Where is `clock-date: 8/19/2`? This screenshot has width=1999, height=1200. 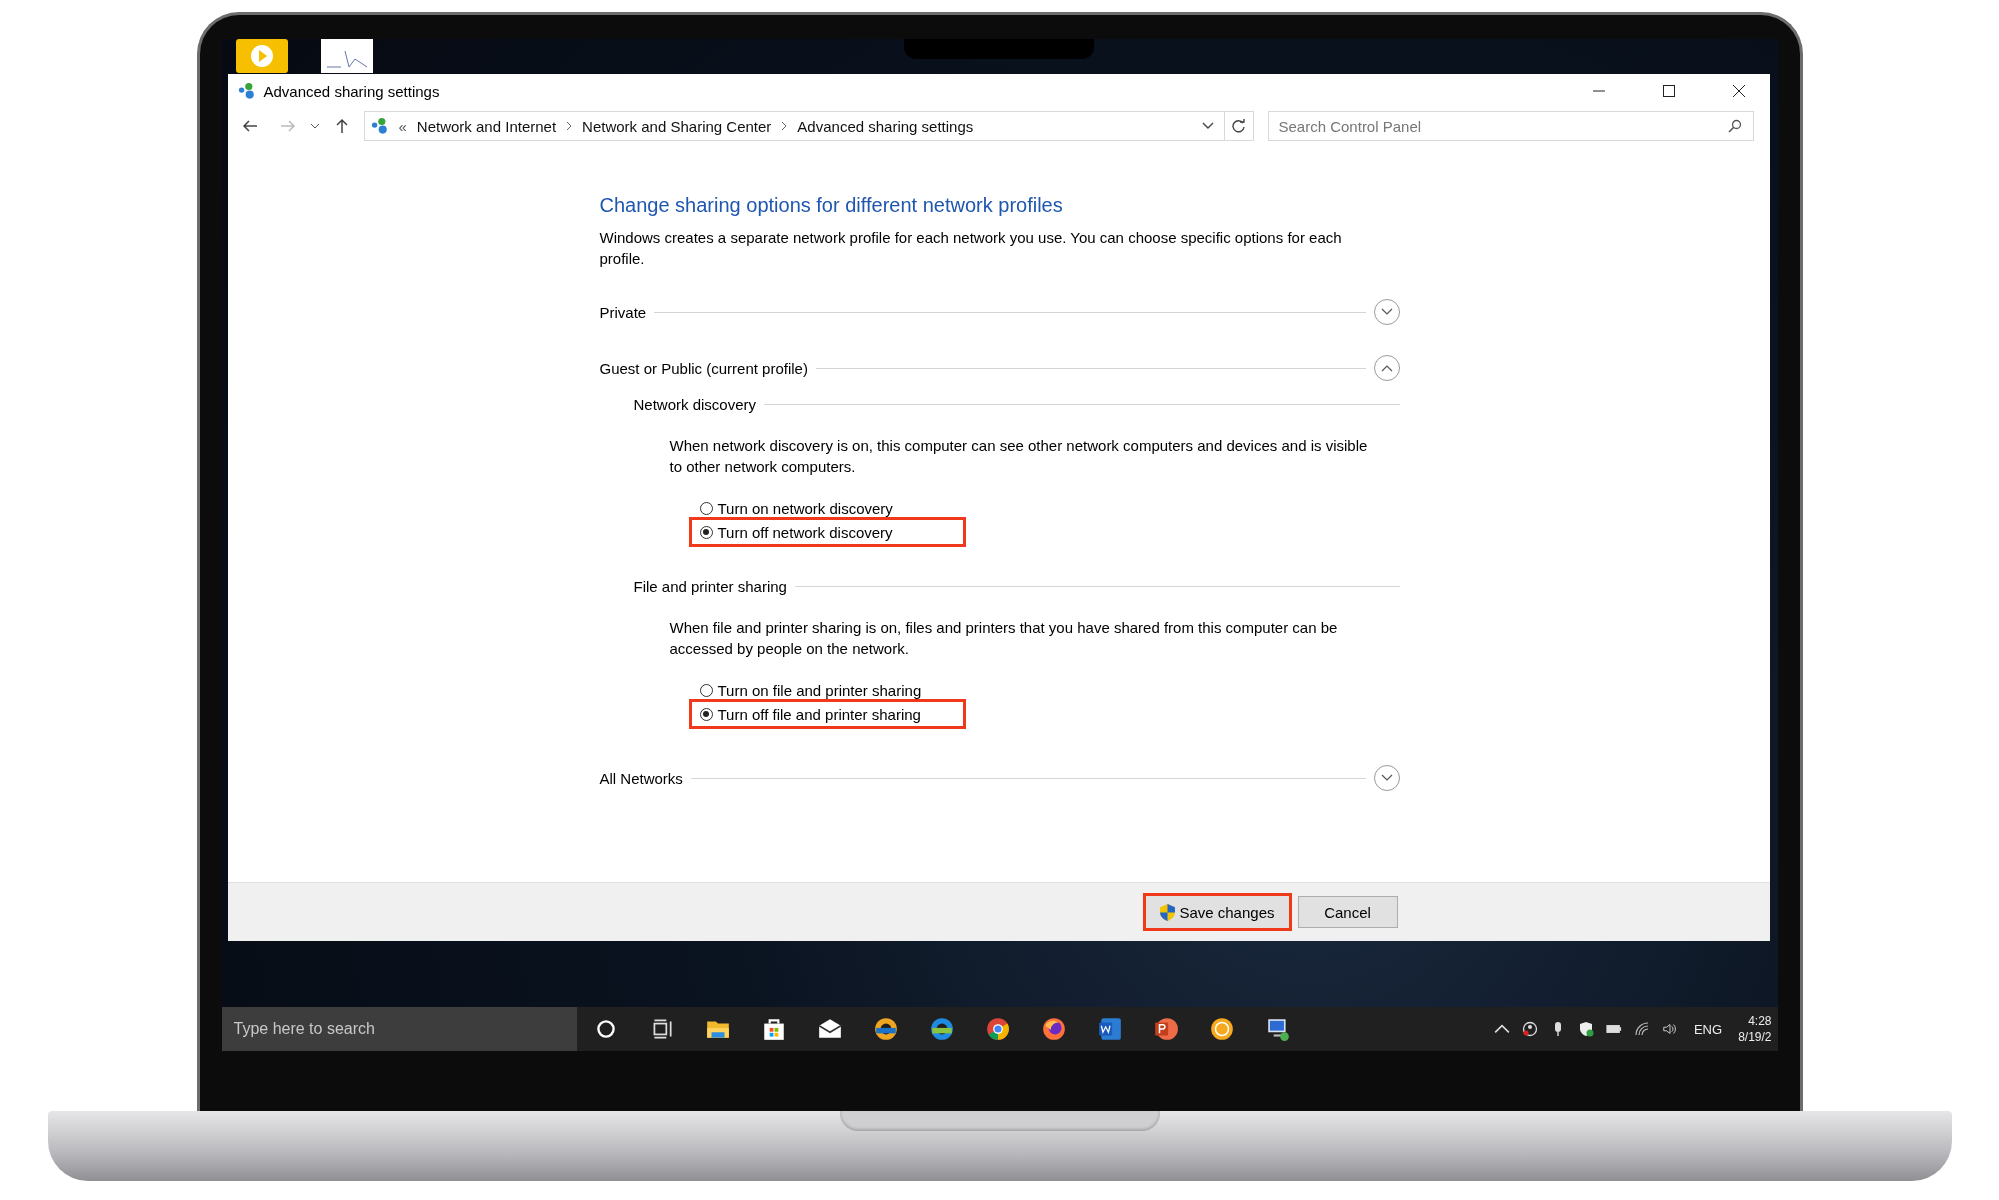 clock-date: 8/19/2 is located at coordinates (1755, 1037).